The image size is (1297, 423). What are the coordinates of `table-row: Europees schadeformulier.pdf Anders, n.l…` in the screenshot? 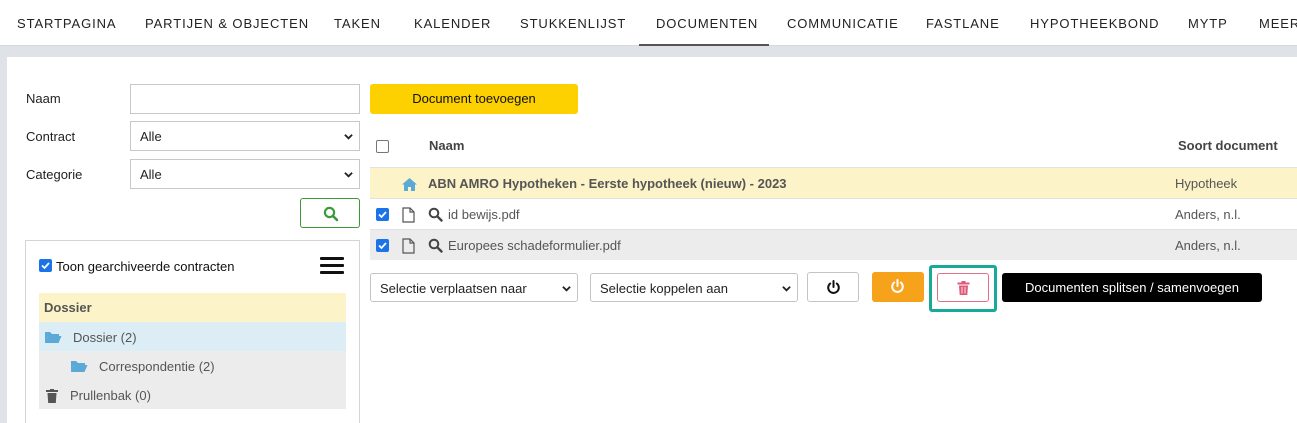 It's located at (833, 244).